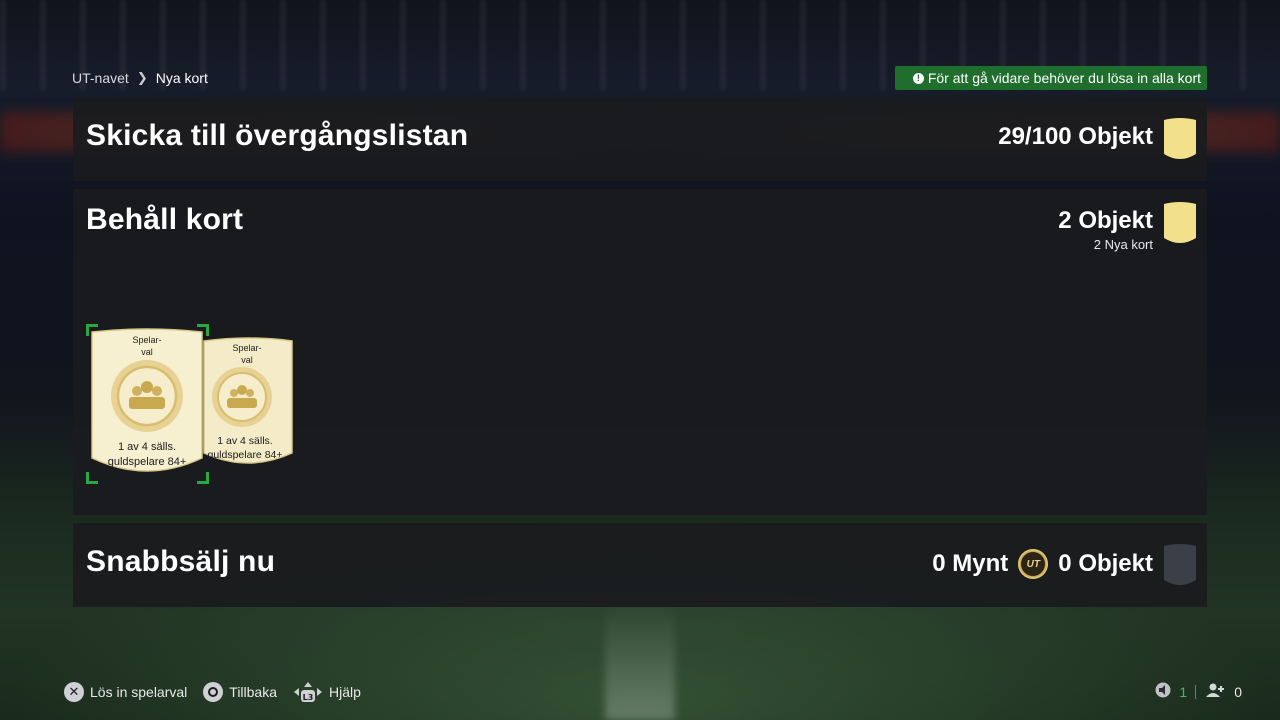 Image resolution: width=1280 pixels, height=720 pixels. I want to click on button-hints: ✕ Lös in spelarval Tillbaka L3 Hjälp, so click(212, 692).